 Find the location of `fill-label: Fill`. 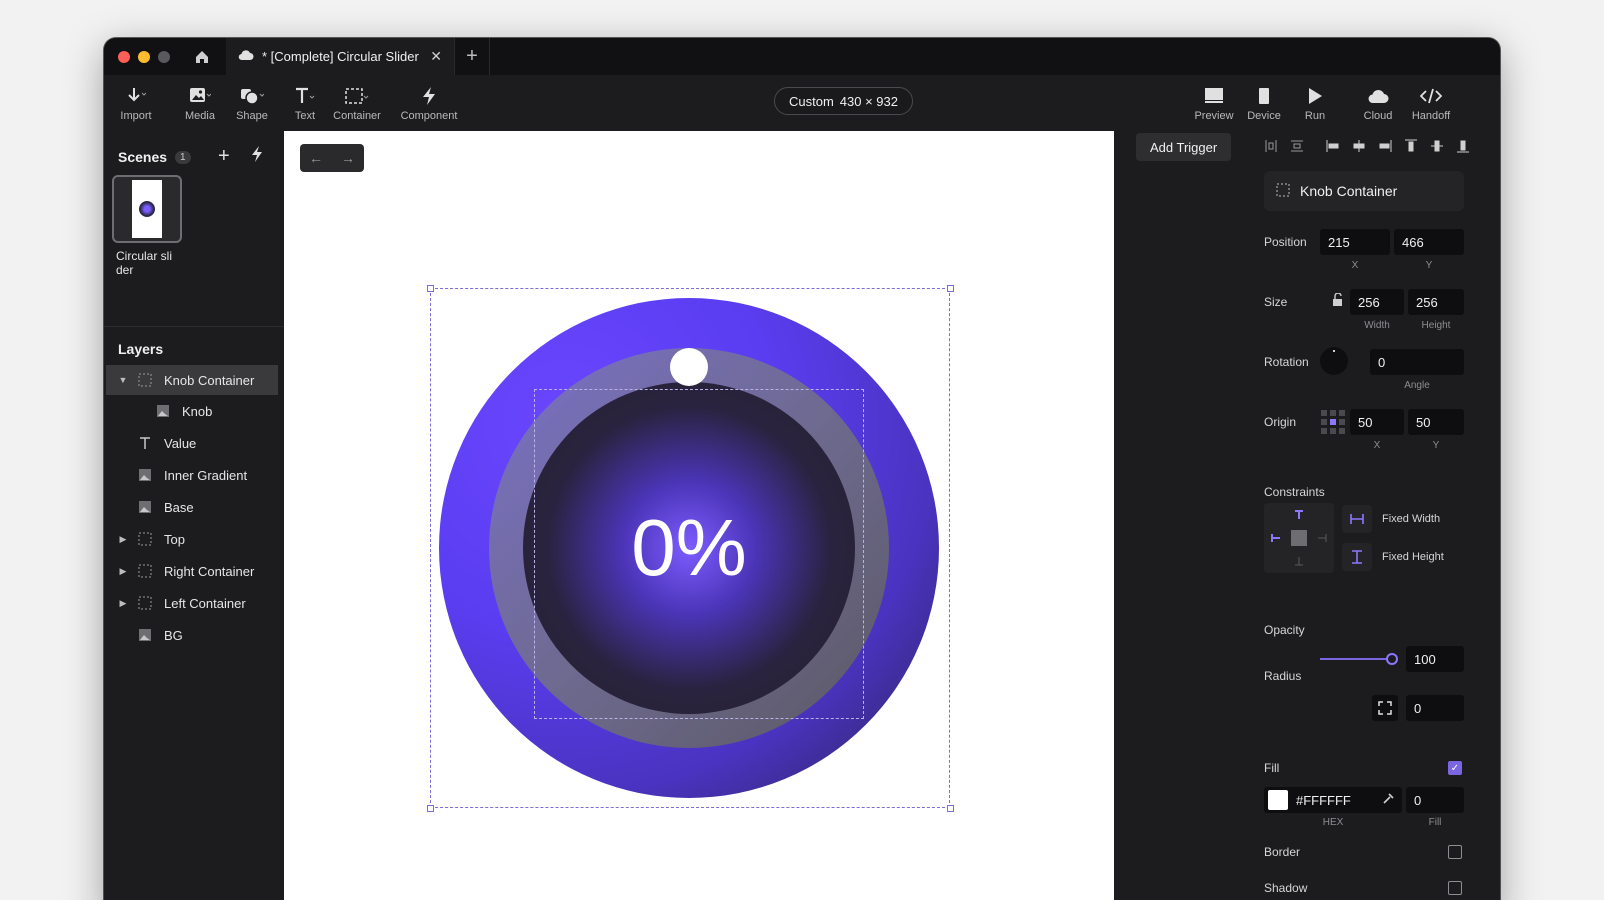

fill-label: Fill is located at coordinates (1272, 768).